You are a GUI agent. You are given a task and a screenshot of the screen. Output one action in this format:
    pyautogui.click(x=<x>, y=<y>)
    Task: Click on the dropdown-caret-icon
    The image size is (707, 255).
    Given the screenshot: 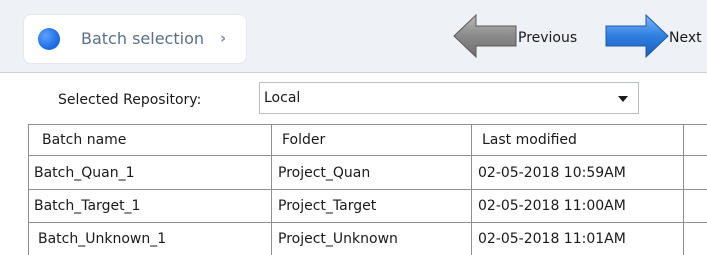 What is the action you would take?
    pyautogui.click(x=623, y=99)
    